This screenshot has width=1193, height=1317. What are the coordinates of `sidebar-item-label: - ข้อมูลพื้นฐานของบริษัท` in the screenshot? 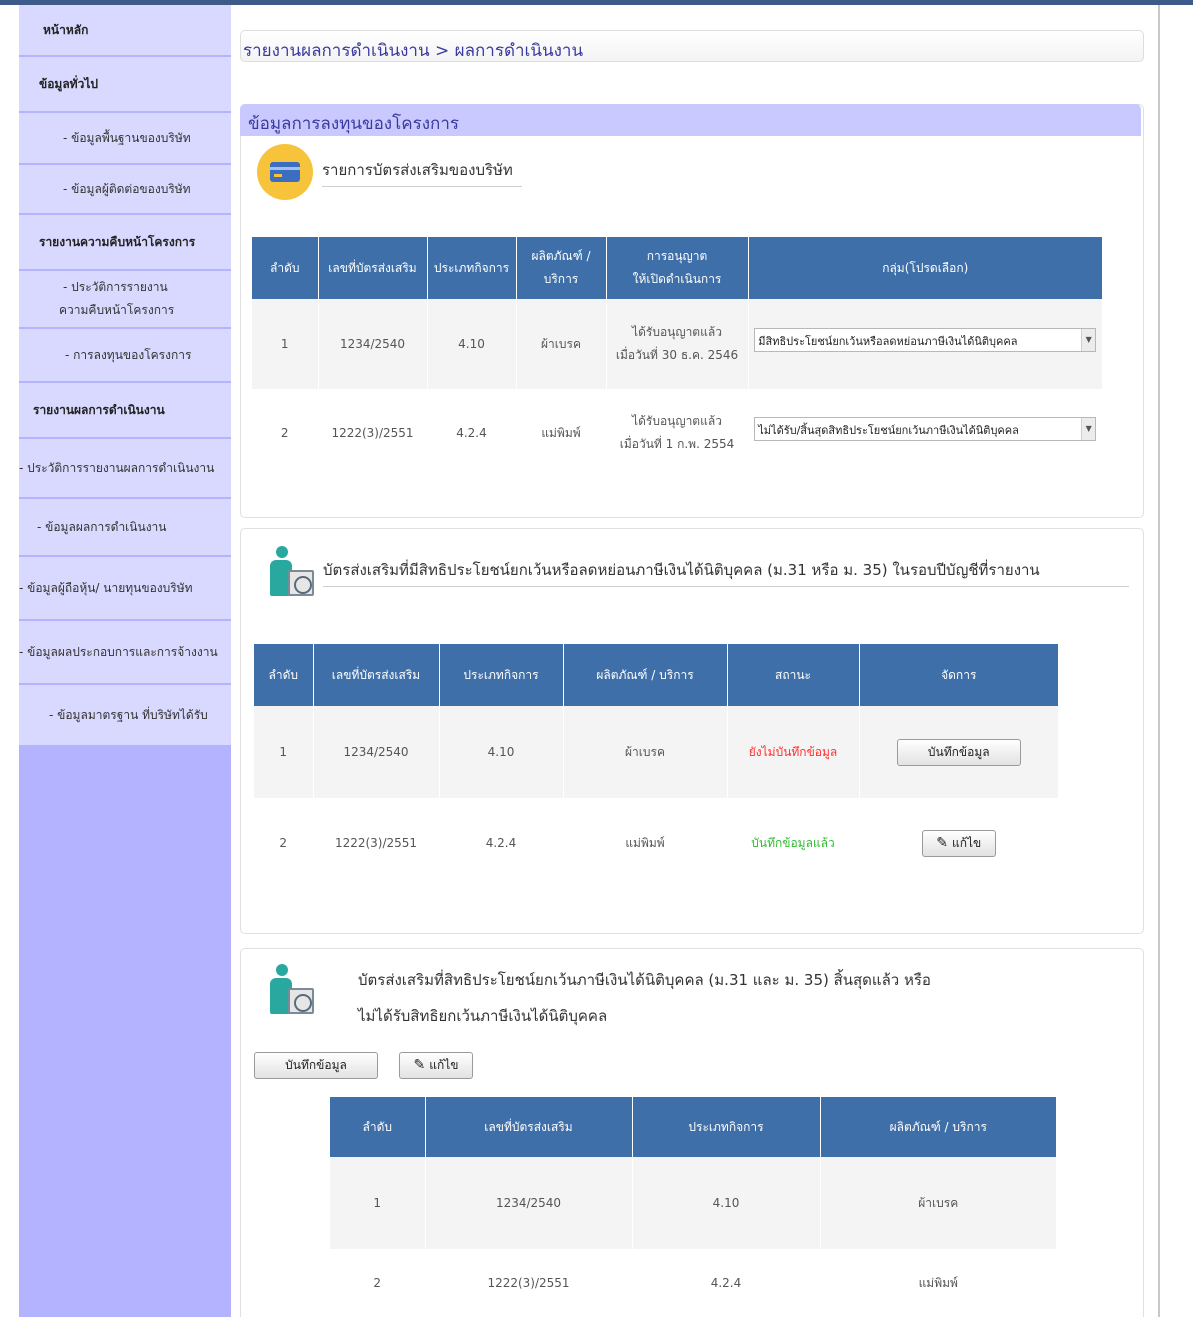 It's located at (127, 137).